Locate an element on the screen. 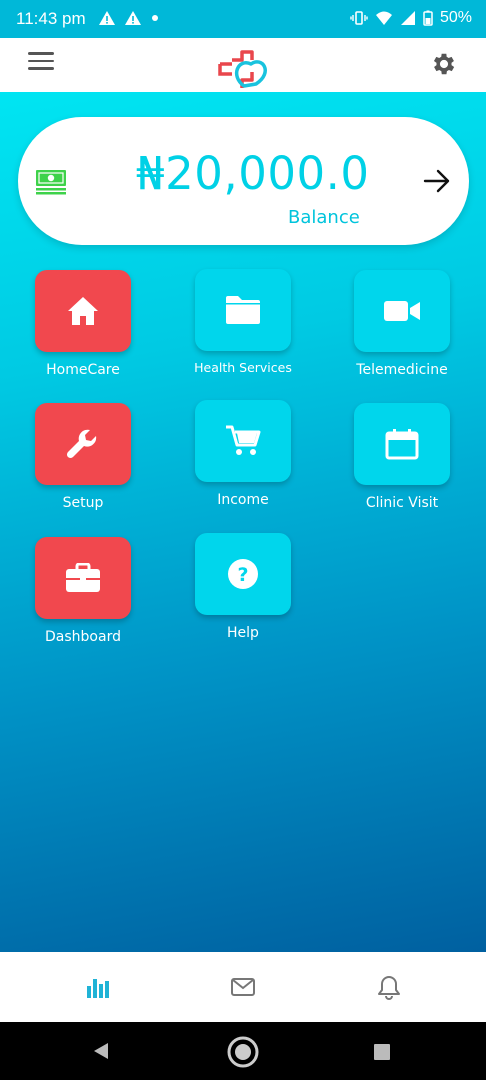 The width and height of the screenshot is (486, 1080). money-icon is located at coordinates (51, 182).